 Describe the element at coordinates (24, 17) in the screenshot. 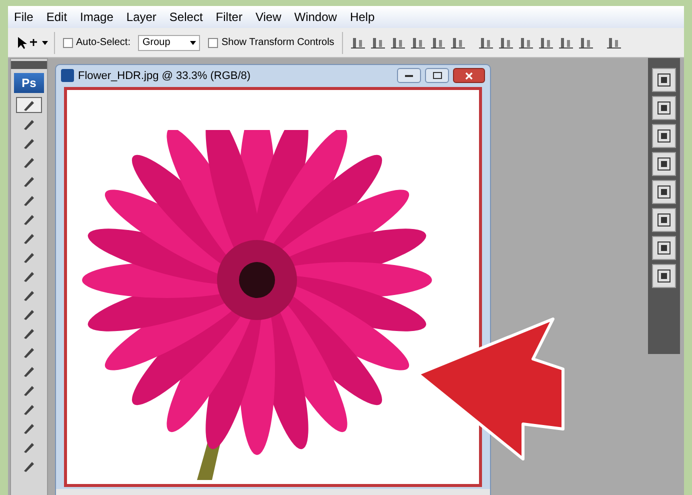

I see `menu-item: File` at that location.